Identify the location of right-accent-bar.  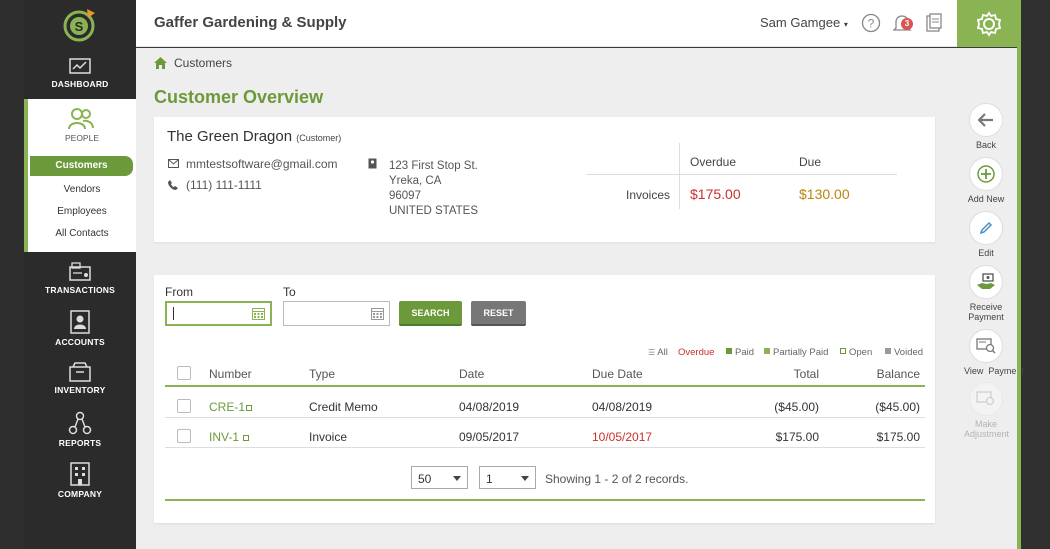
(1019, 274).